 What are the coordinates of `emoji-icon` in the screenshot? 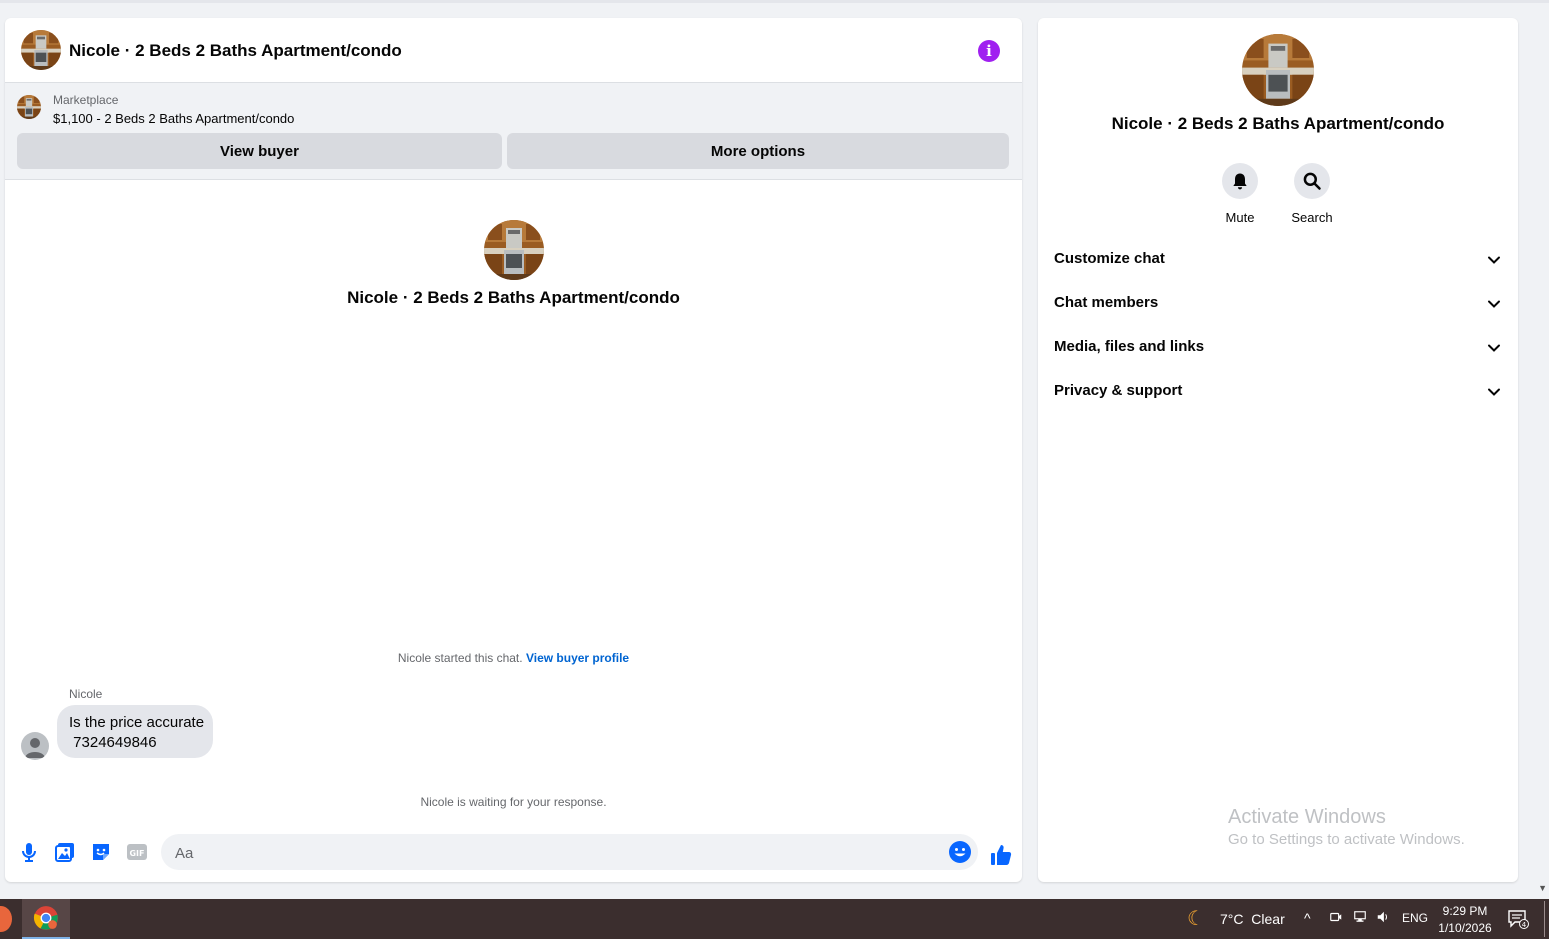 It's located at (960, 852).